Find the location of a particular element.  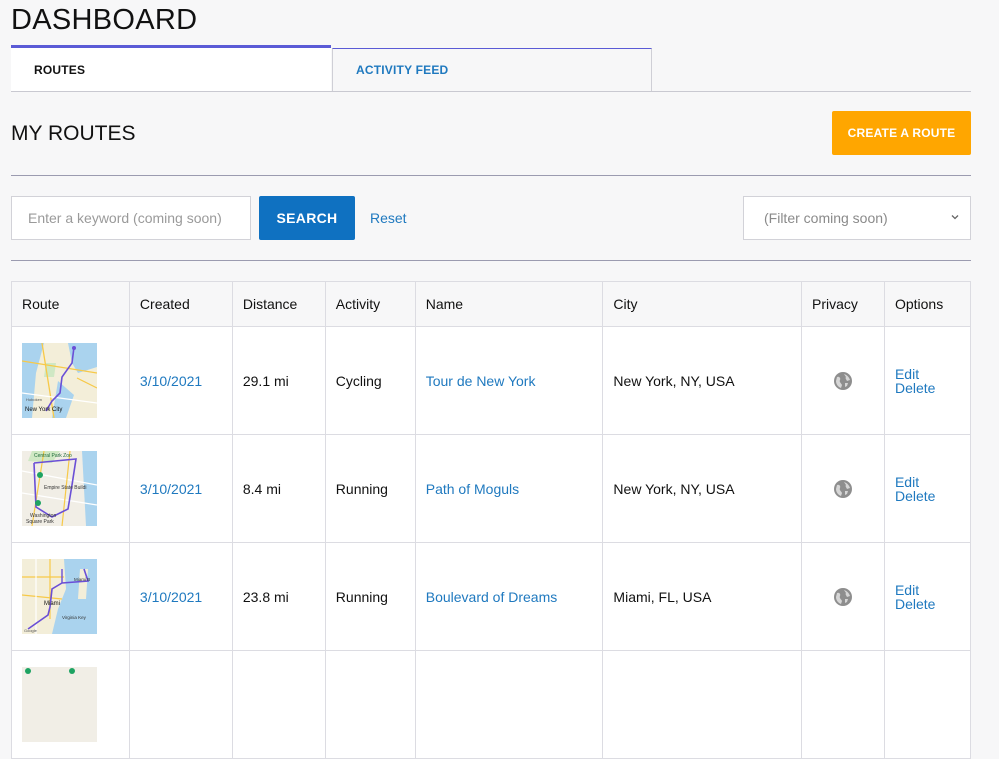

reset-link: Reset is located at coordinates (388, 218).